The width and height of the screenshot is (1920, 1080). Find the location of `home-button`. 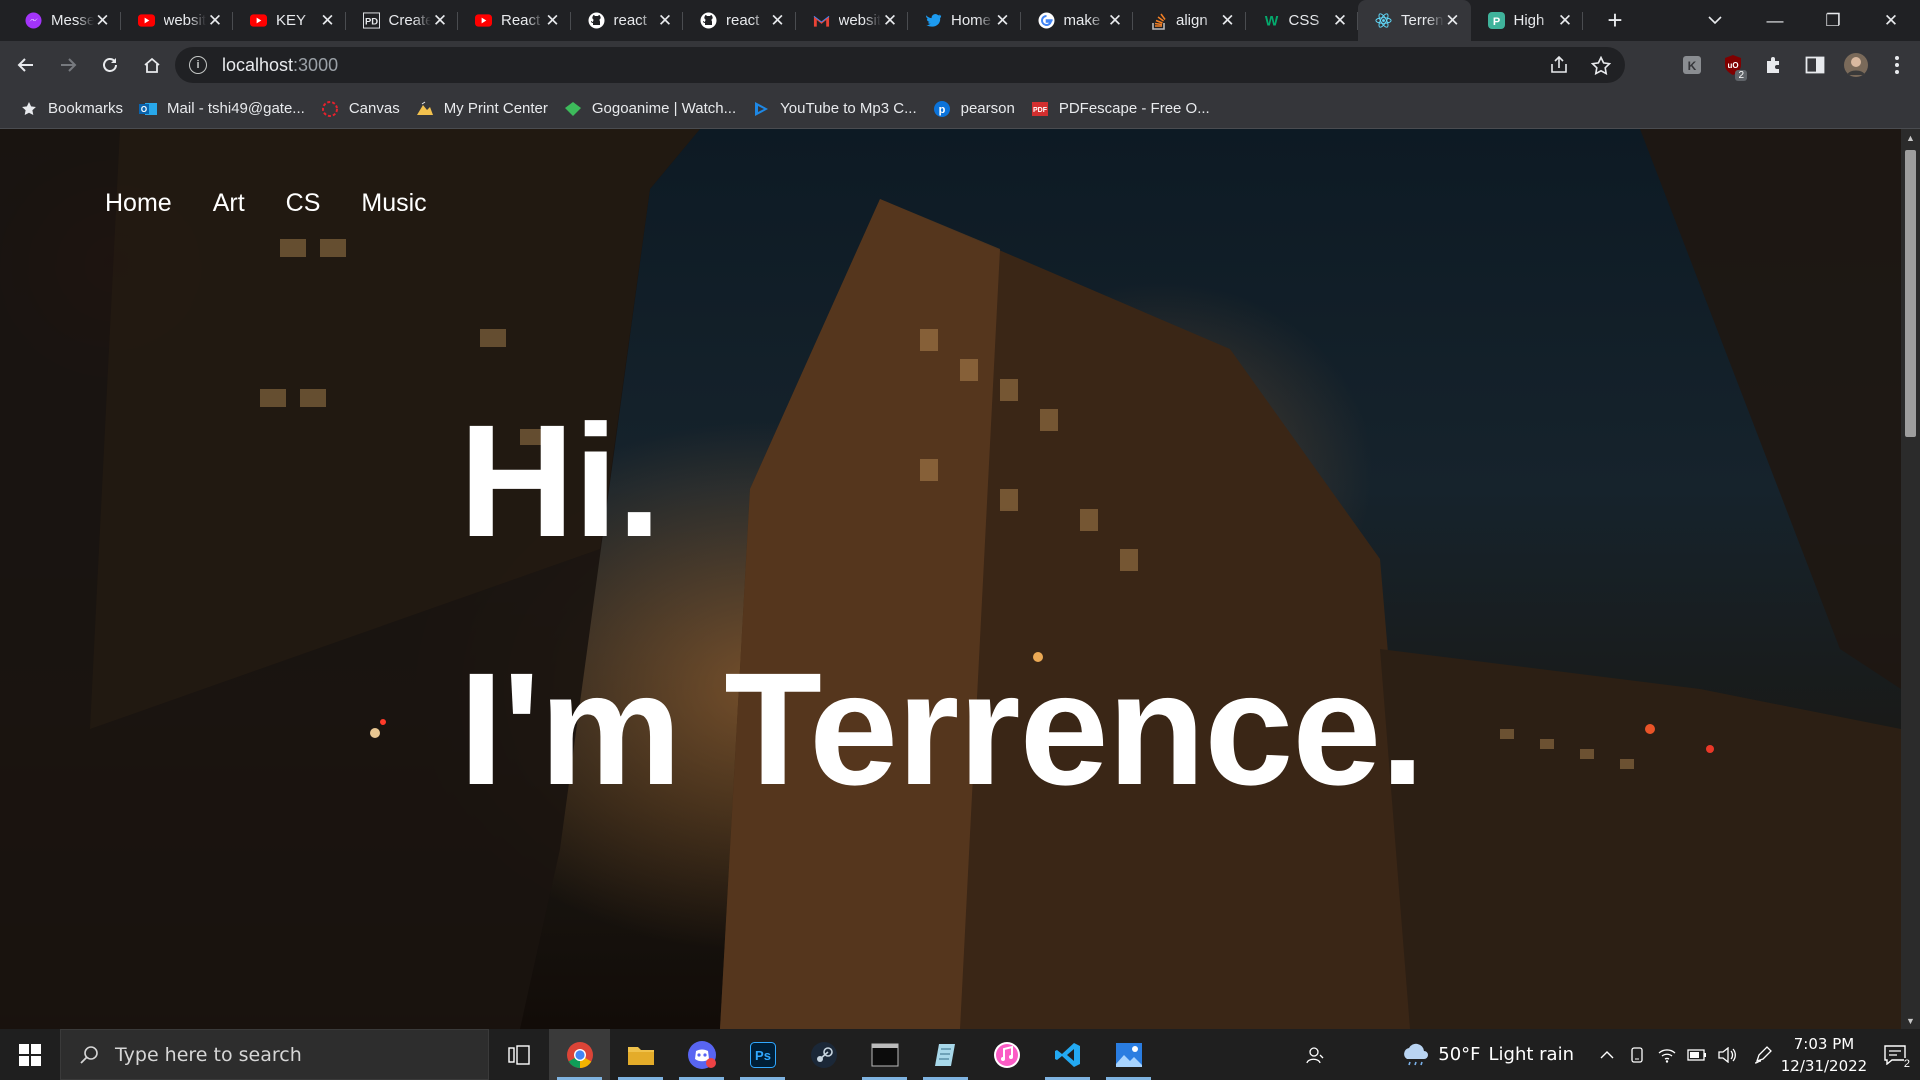

home-button is located at coordinates (152, 65).